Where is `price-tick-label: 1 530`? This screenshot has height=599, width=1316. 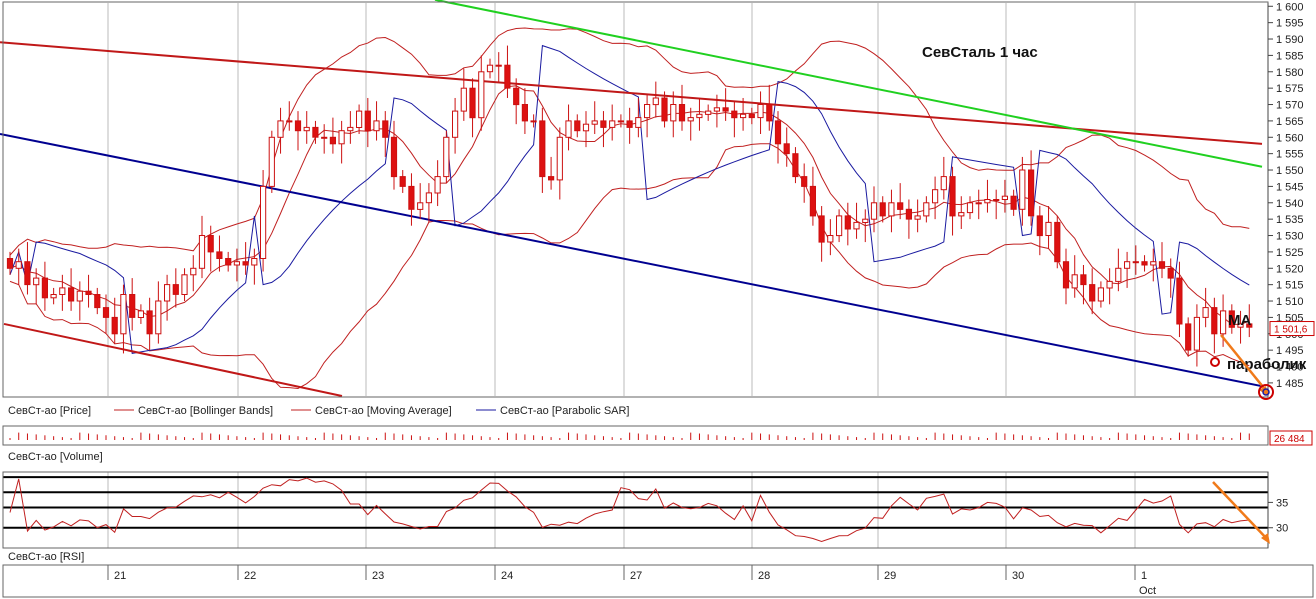
price-tick-label: 1 530 is located at coordinates (1290, 237).